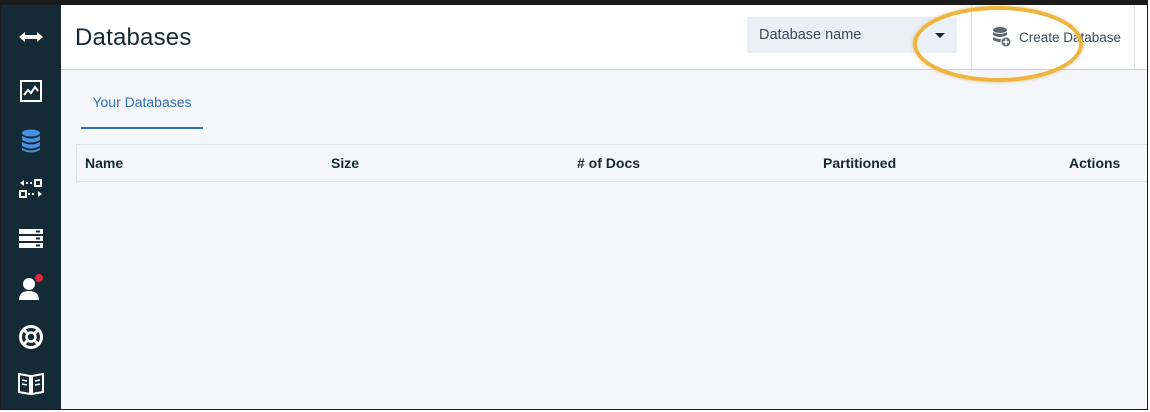  Describe the element at coordinates (133, 37) in the screenshot. I see `page-title: Databases` at that location.